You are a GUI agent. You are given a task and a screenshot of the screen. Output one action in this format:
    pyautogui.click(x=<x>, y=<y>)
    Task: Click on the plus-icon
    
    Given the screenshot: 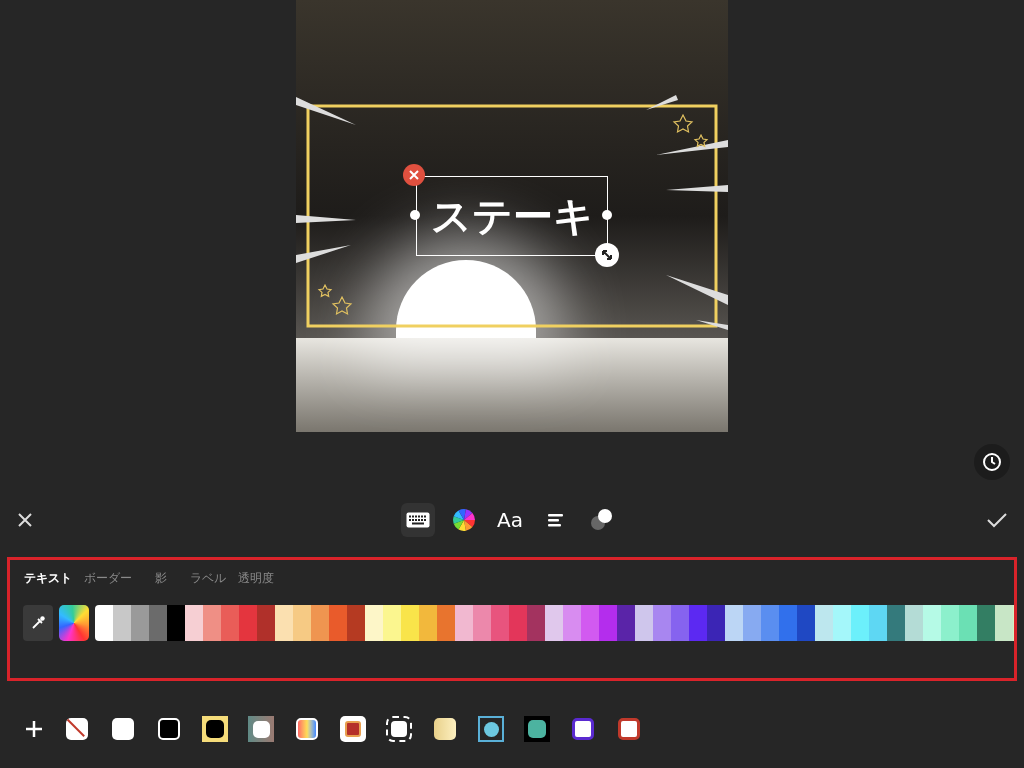 What is the action you would take?
    pyautogui.click(x=34, y=729)
    